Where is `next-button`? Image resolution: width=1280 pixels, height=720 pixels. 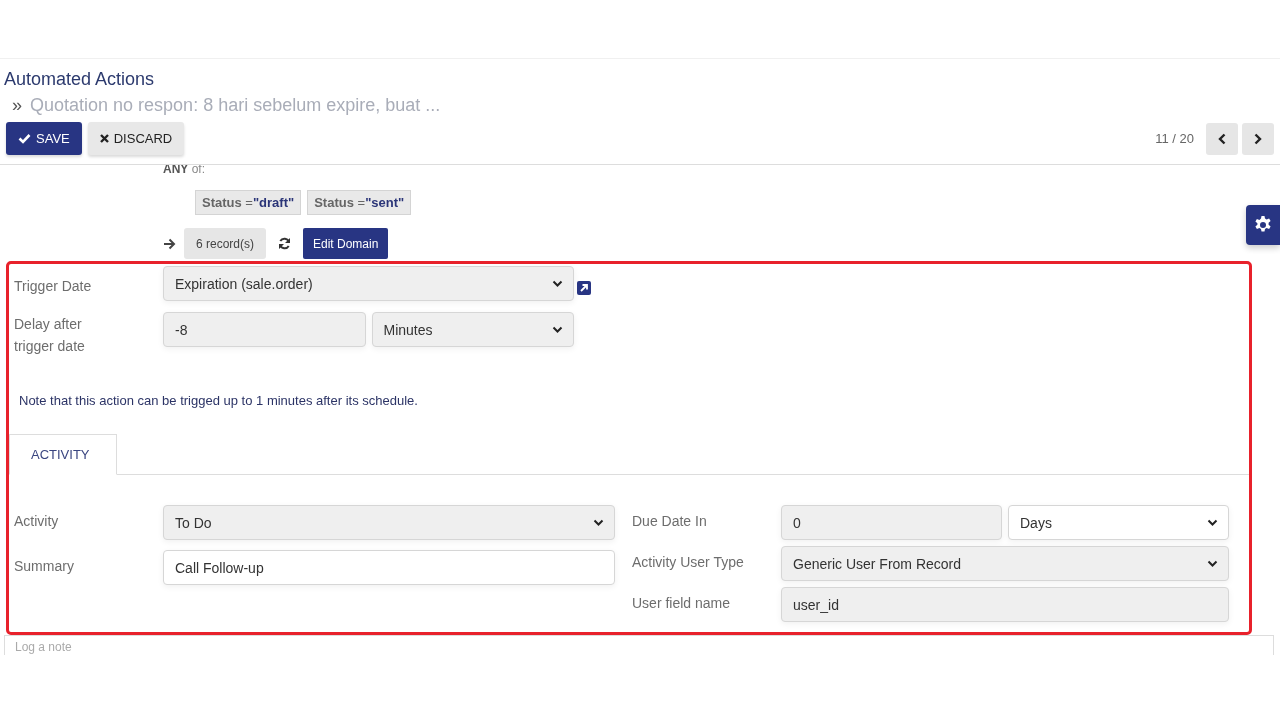
next-button is located at coordinates (1258, 138).